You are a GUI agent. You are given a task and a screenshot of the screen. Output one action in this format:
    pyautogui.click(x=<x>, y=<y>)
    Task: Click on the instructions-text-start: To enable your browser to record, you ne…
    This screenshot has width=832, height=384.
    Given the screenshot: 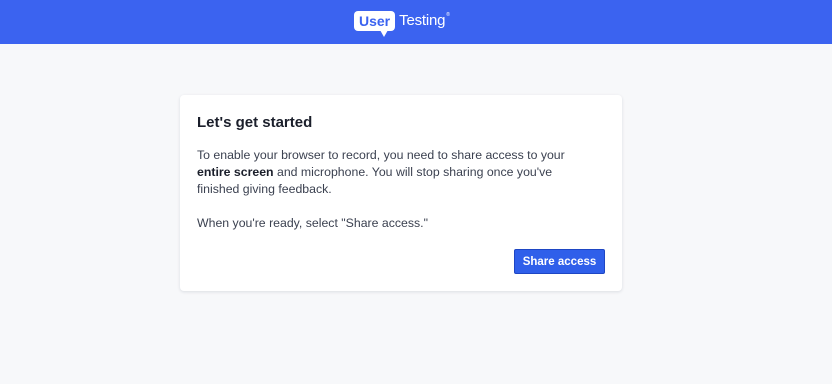 What is the action you would take?
    pyautogui.click(x=381, y=155)
    